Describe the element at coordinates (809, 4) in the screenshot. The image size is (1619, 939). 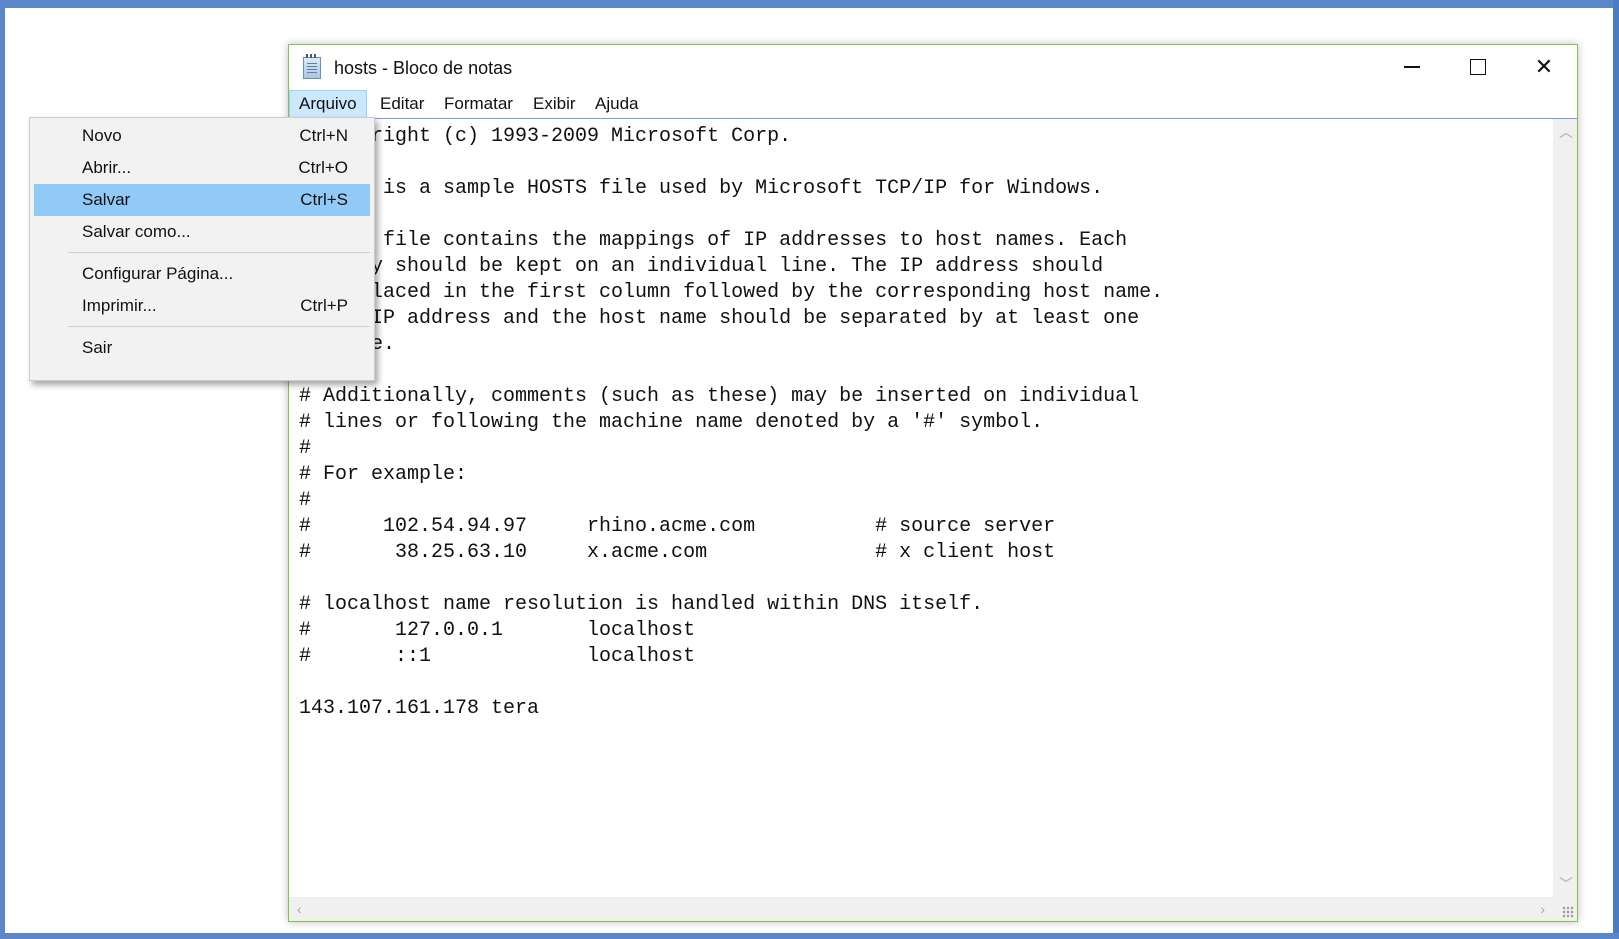
I see `desktop-background-top` at that location.